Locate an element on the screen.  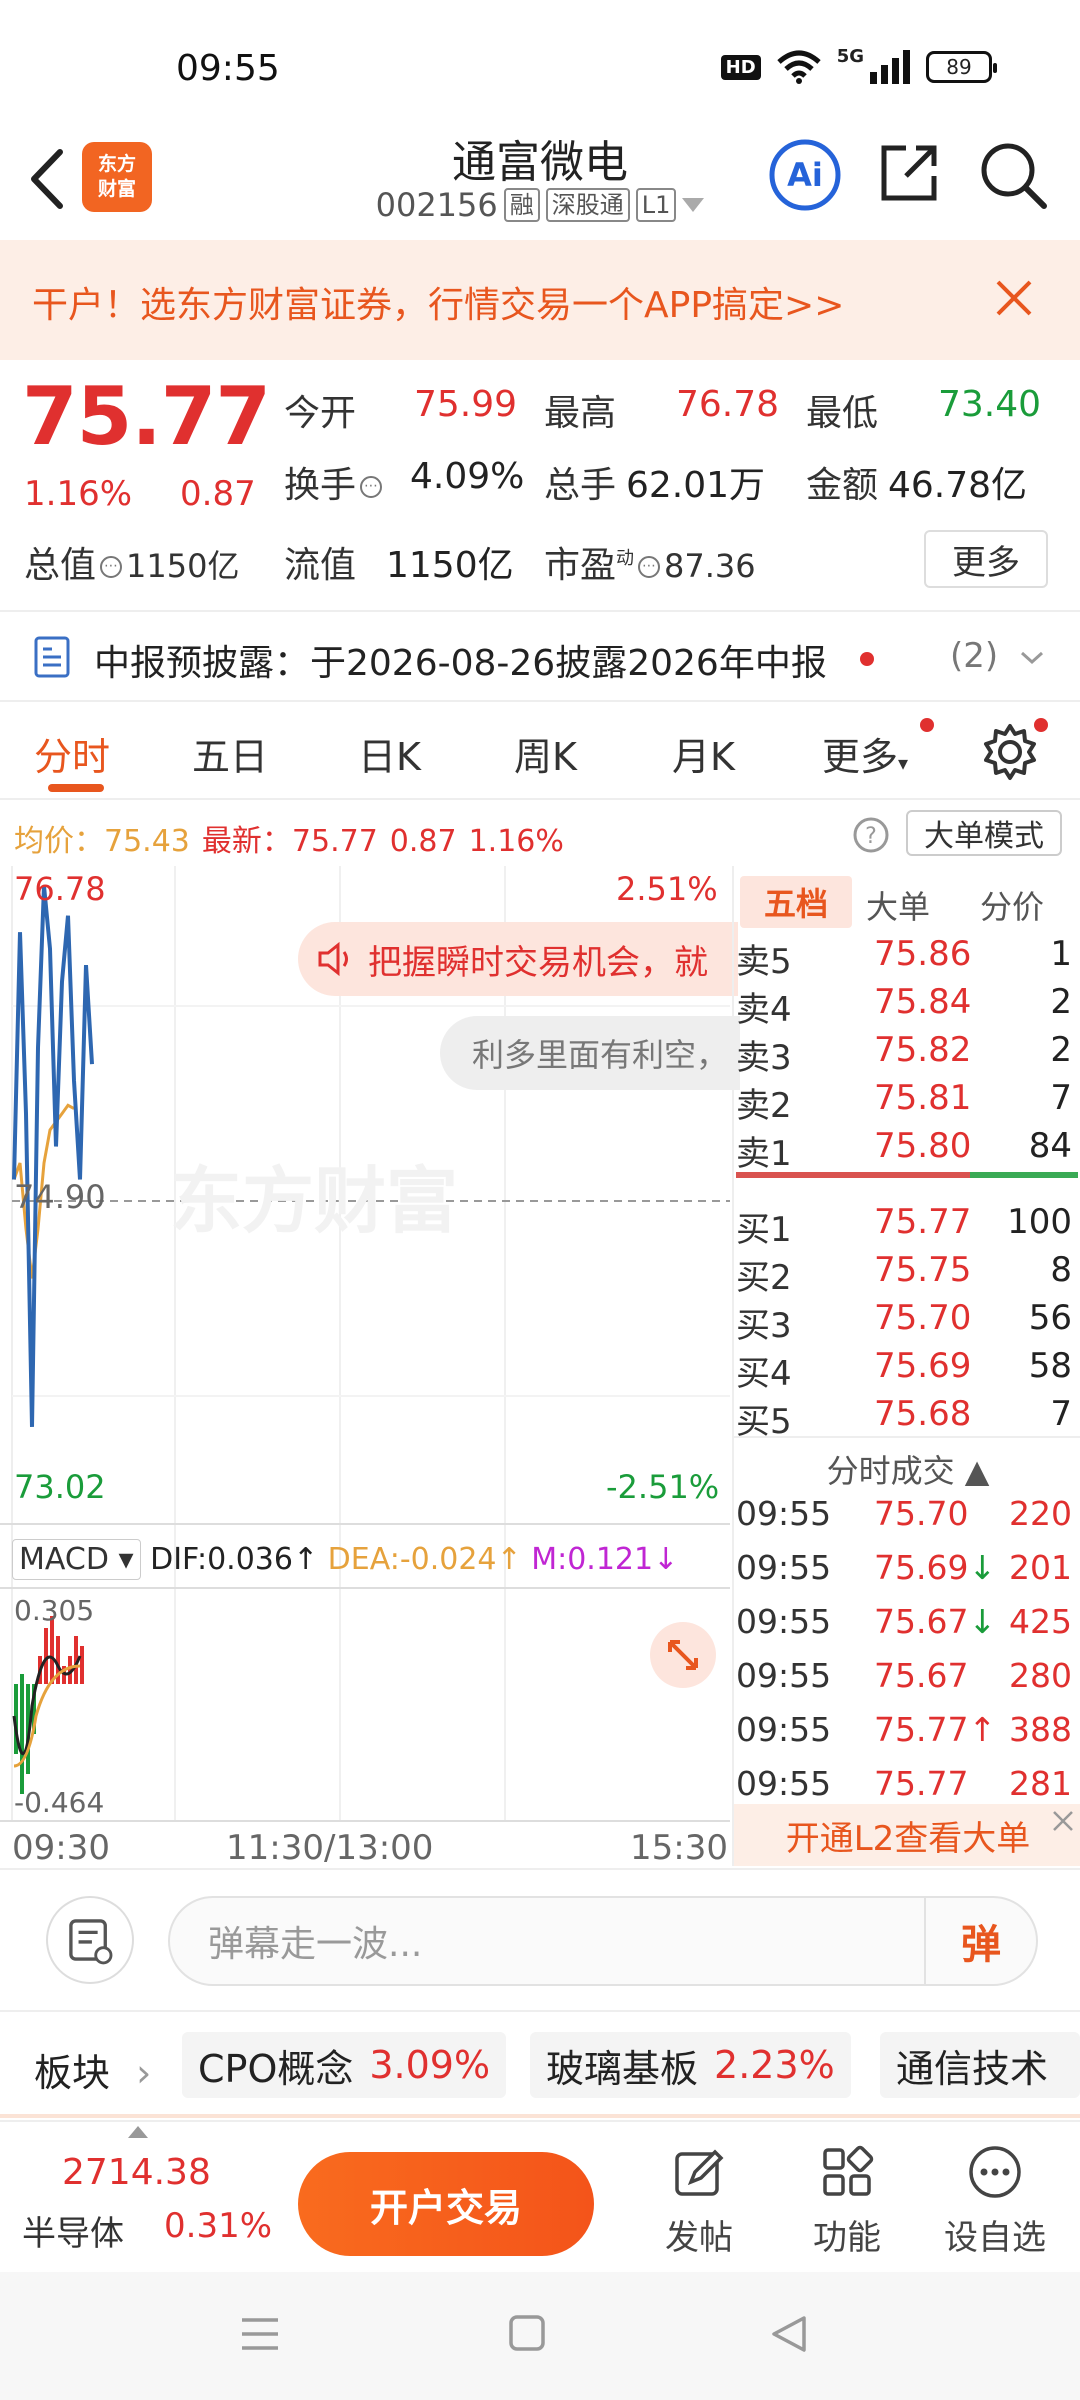
ask-row: 卖5 75.86 1 is located at coordinates (907, 958).